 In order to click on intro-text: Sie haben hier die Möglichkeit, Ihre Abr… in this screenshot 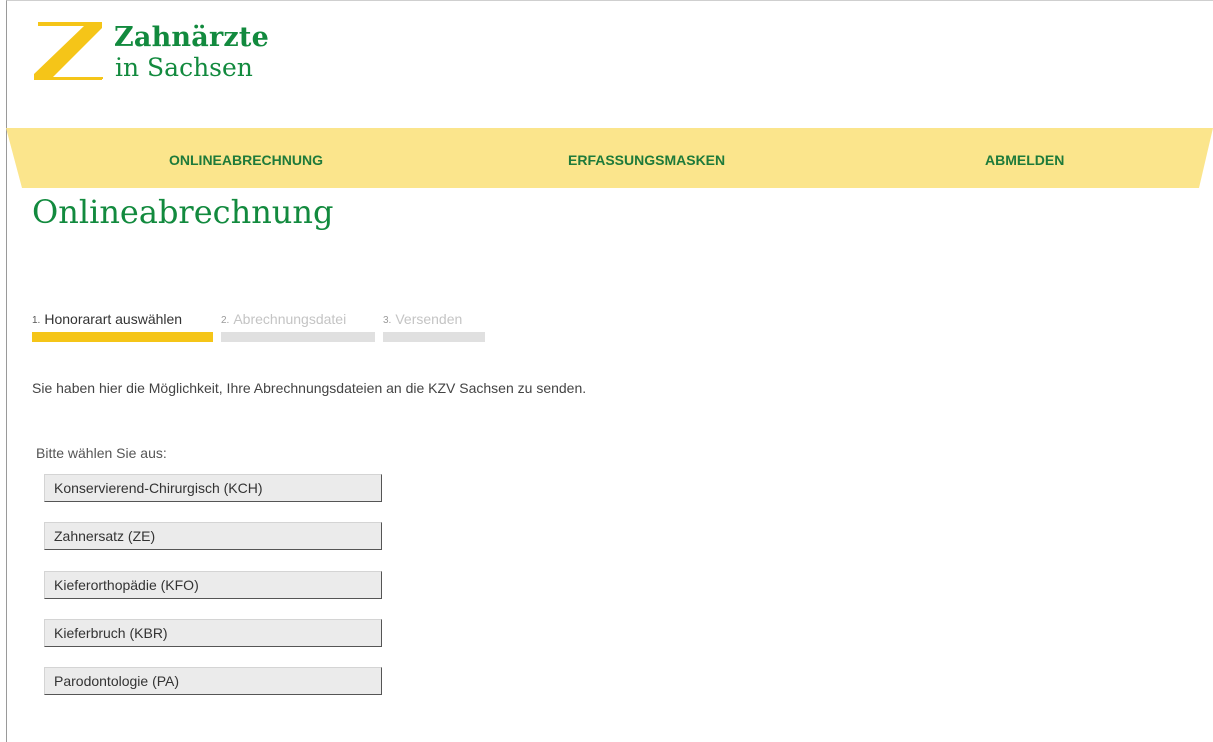, I will do `click(309, 388)`.